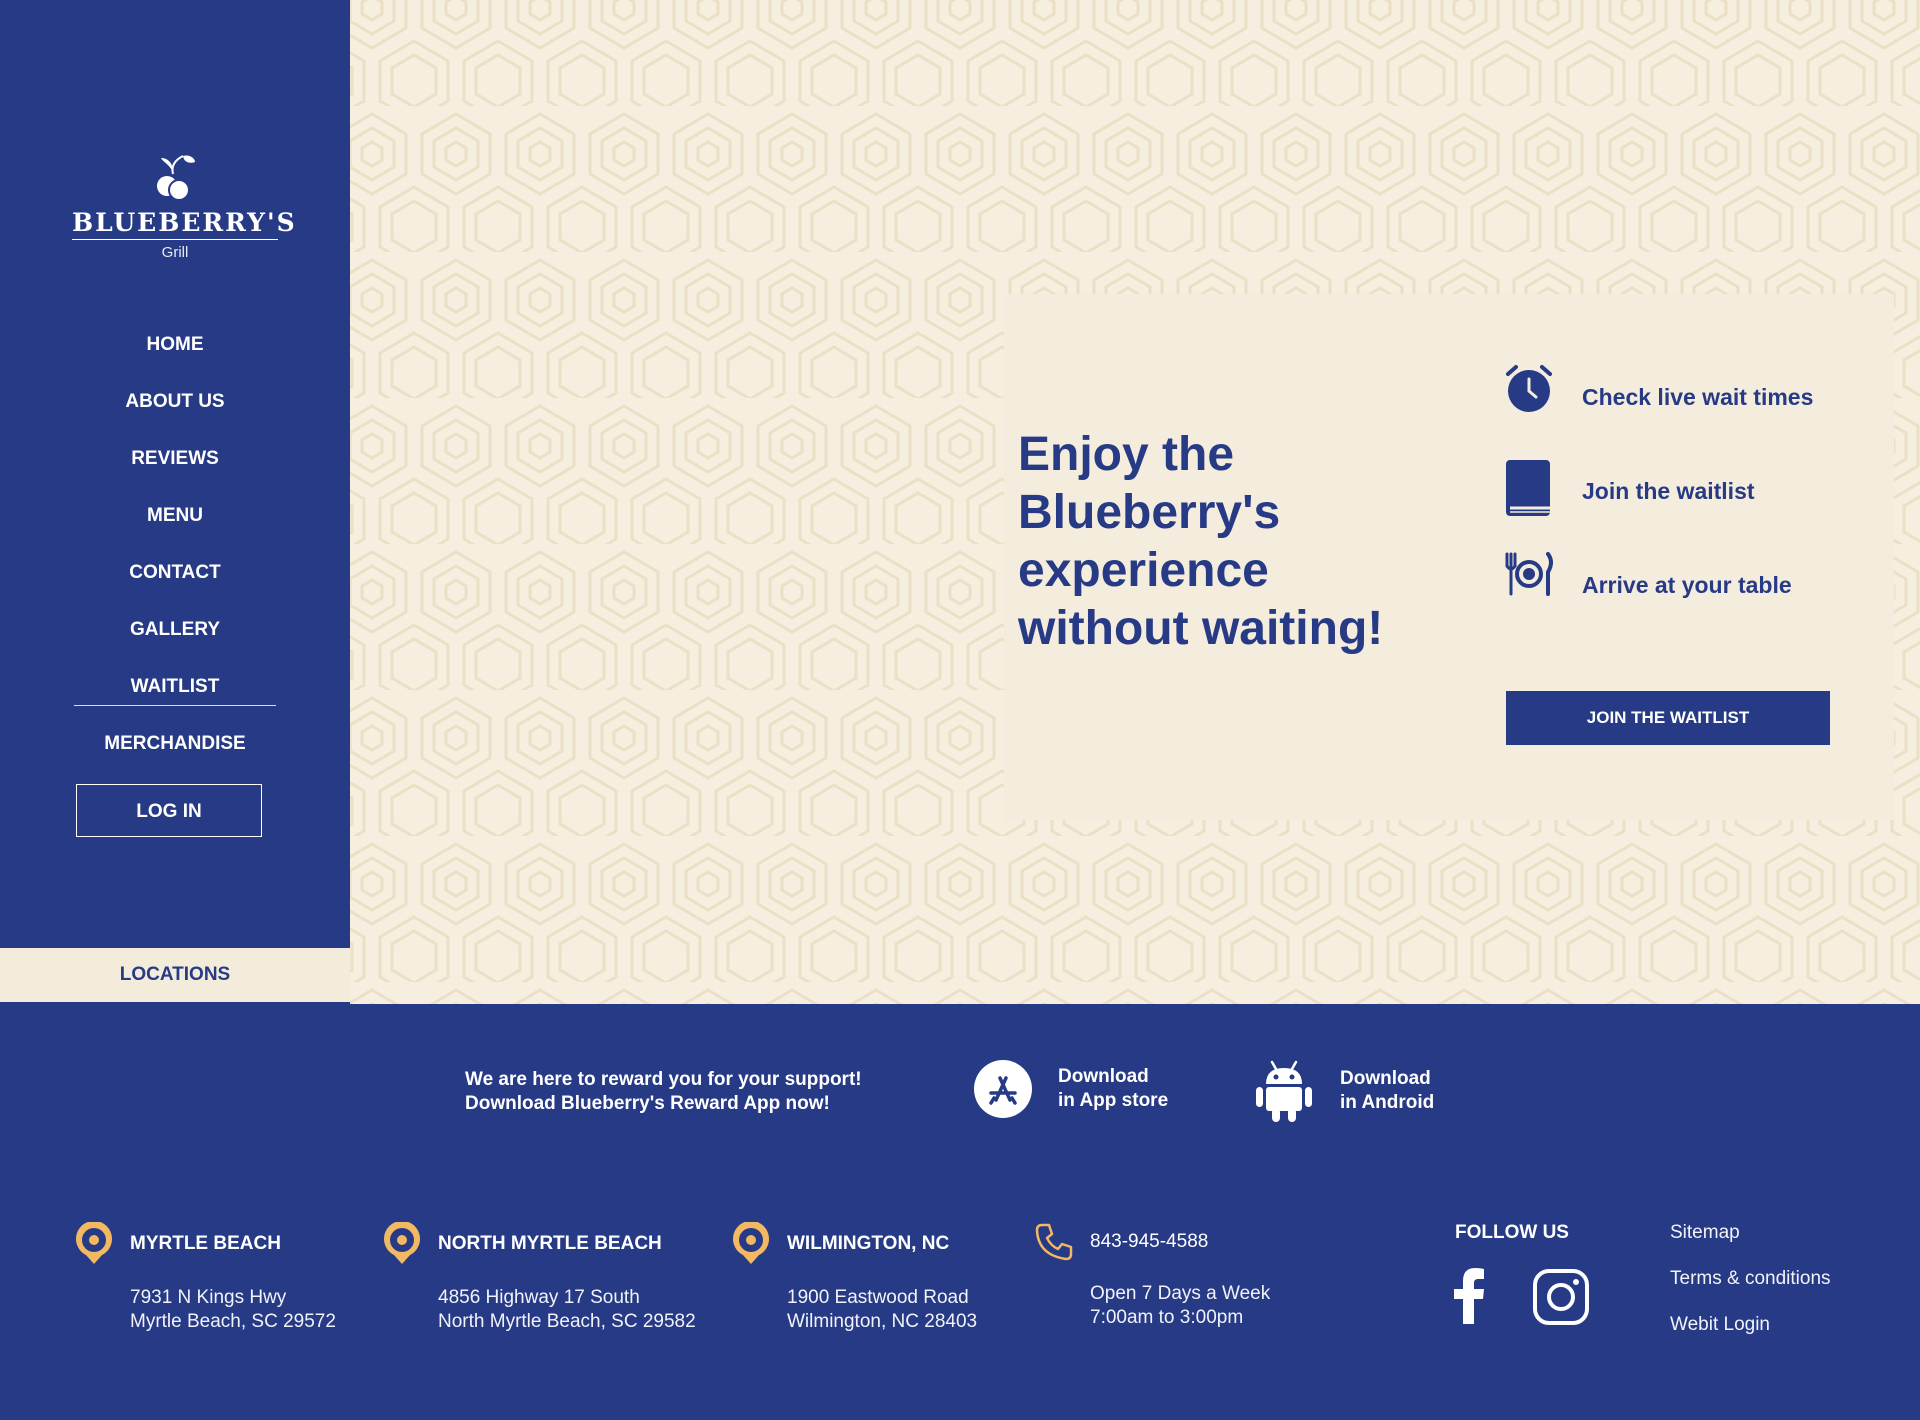  What do you see at coordinates (1529, 491) in the screenshot?
I see `book-icon` at bounding box center [1529, 491].